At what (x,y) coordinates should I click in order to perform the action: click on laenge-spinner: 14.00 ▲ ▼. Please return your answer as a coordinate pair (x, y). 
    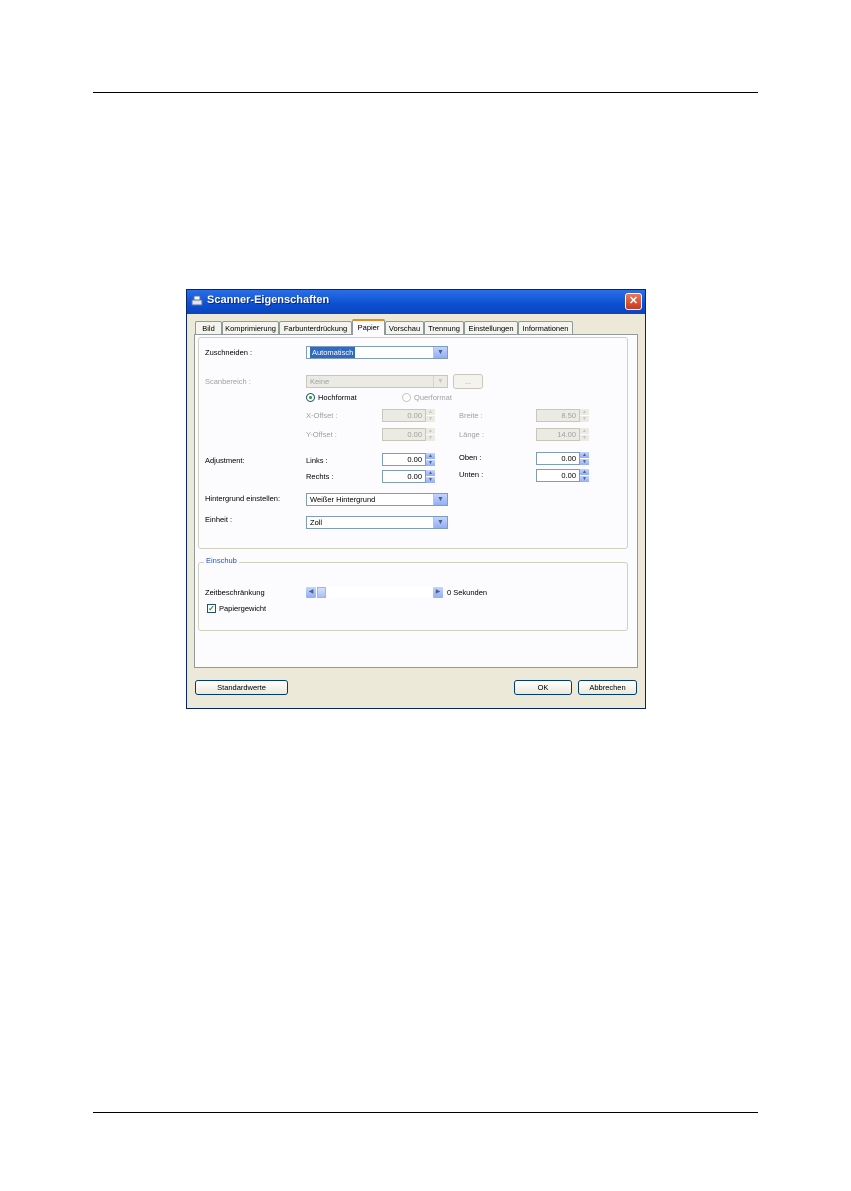
    Looking at the image, I should click on (563, 434).